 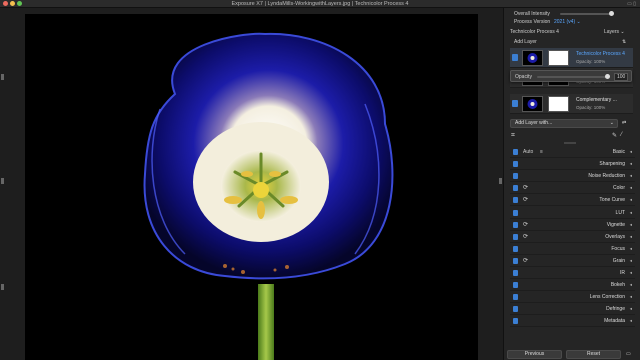 What do you see at coordinates (572, 200) in the screenshot?
I see `section-tone-curve: ⟳ Tone Curve ◂` at bounding box center [572, 200].